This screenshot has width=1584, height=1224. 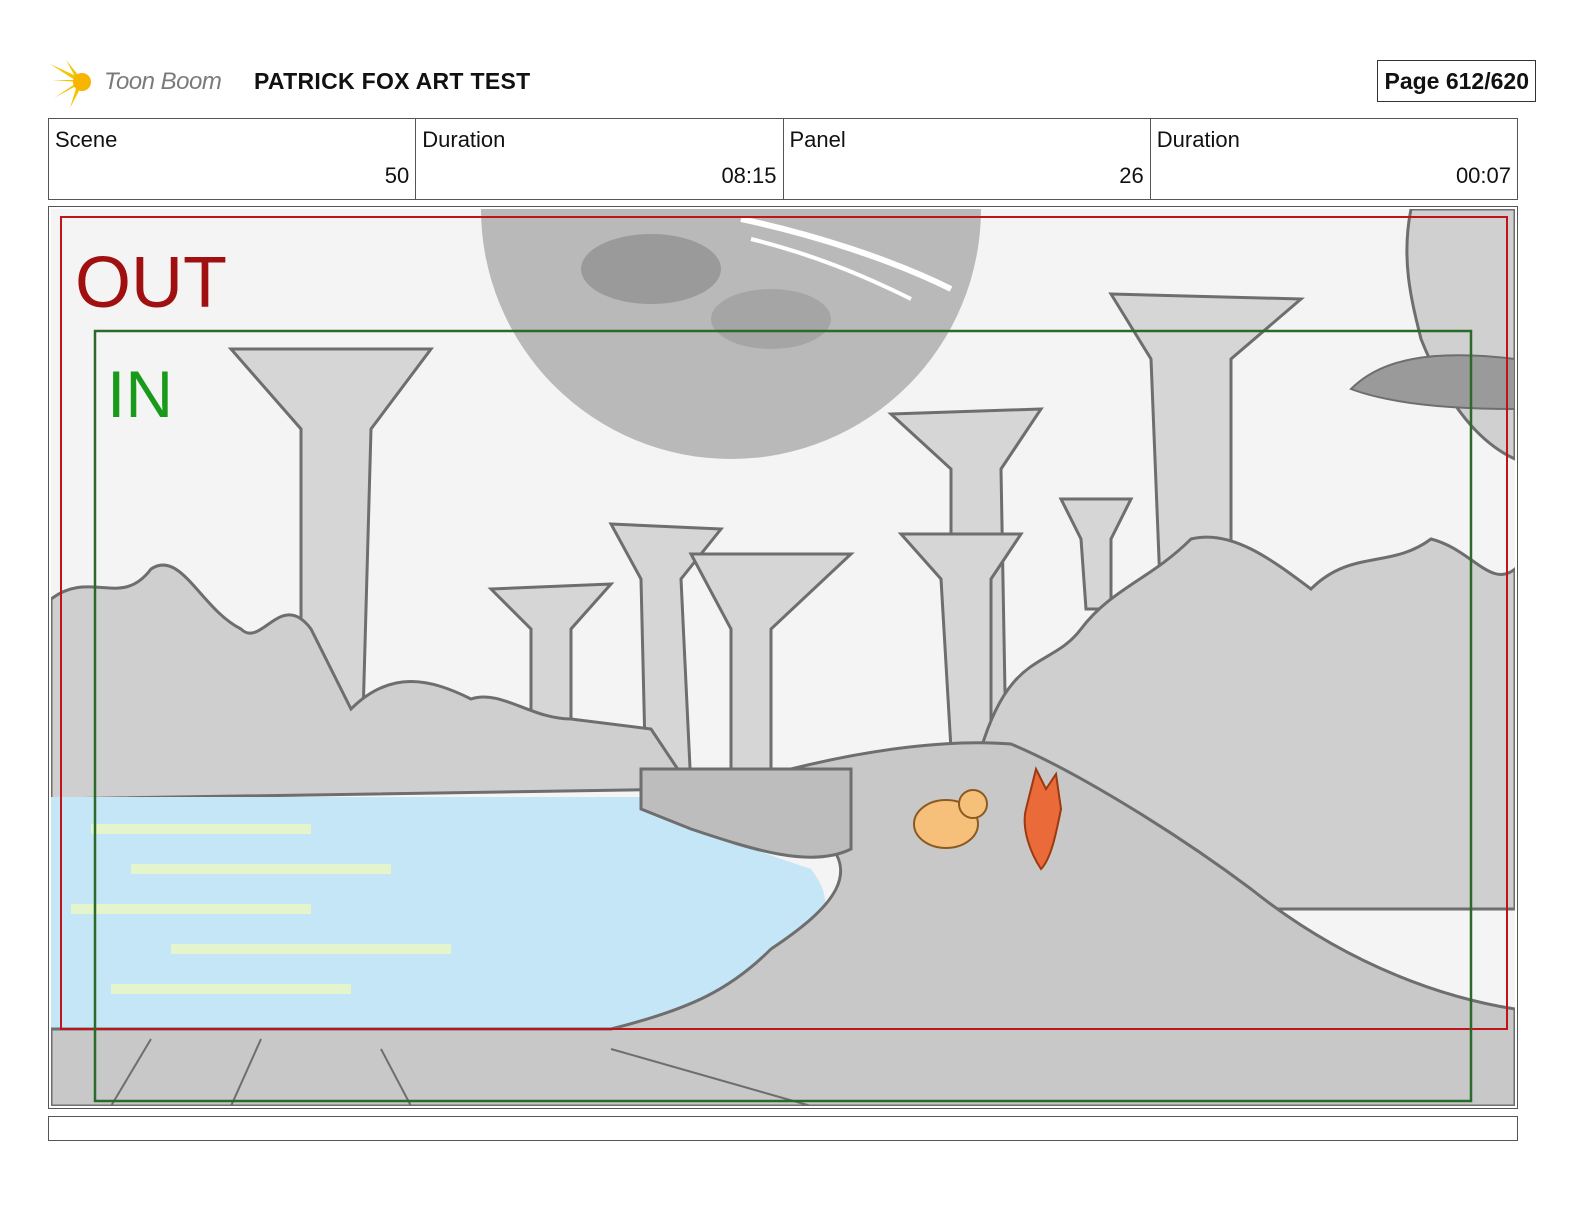 I want to click on toon-boom-logo: Toon Boom, so click(x=143, y=82).